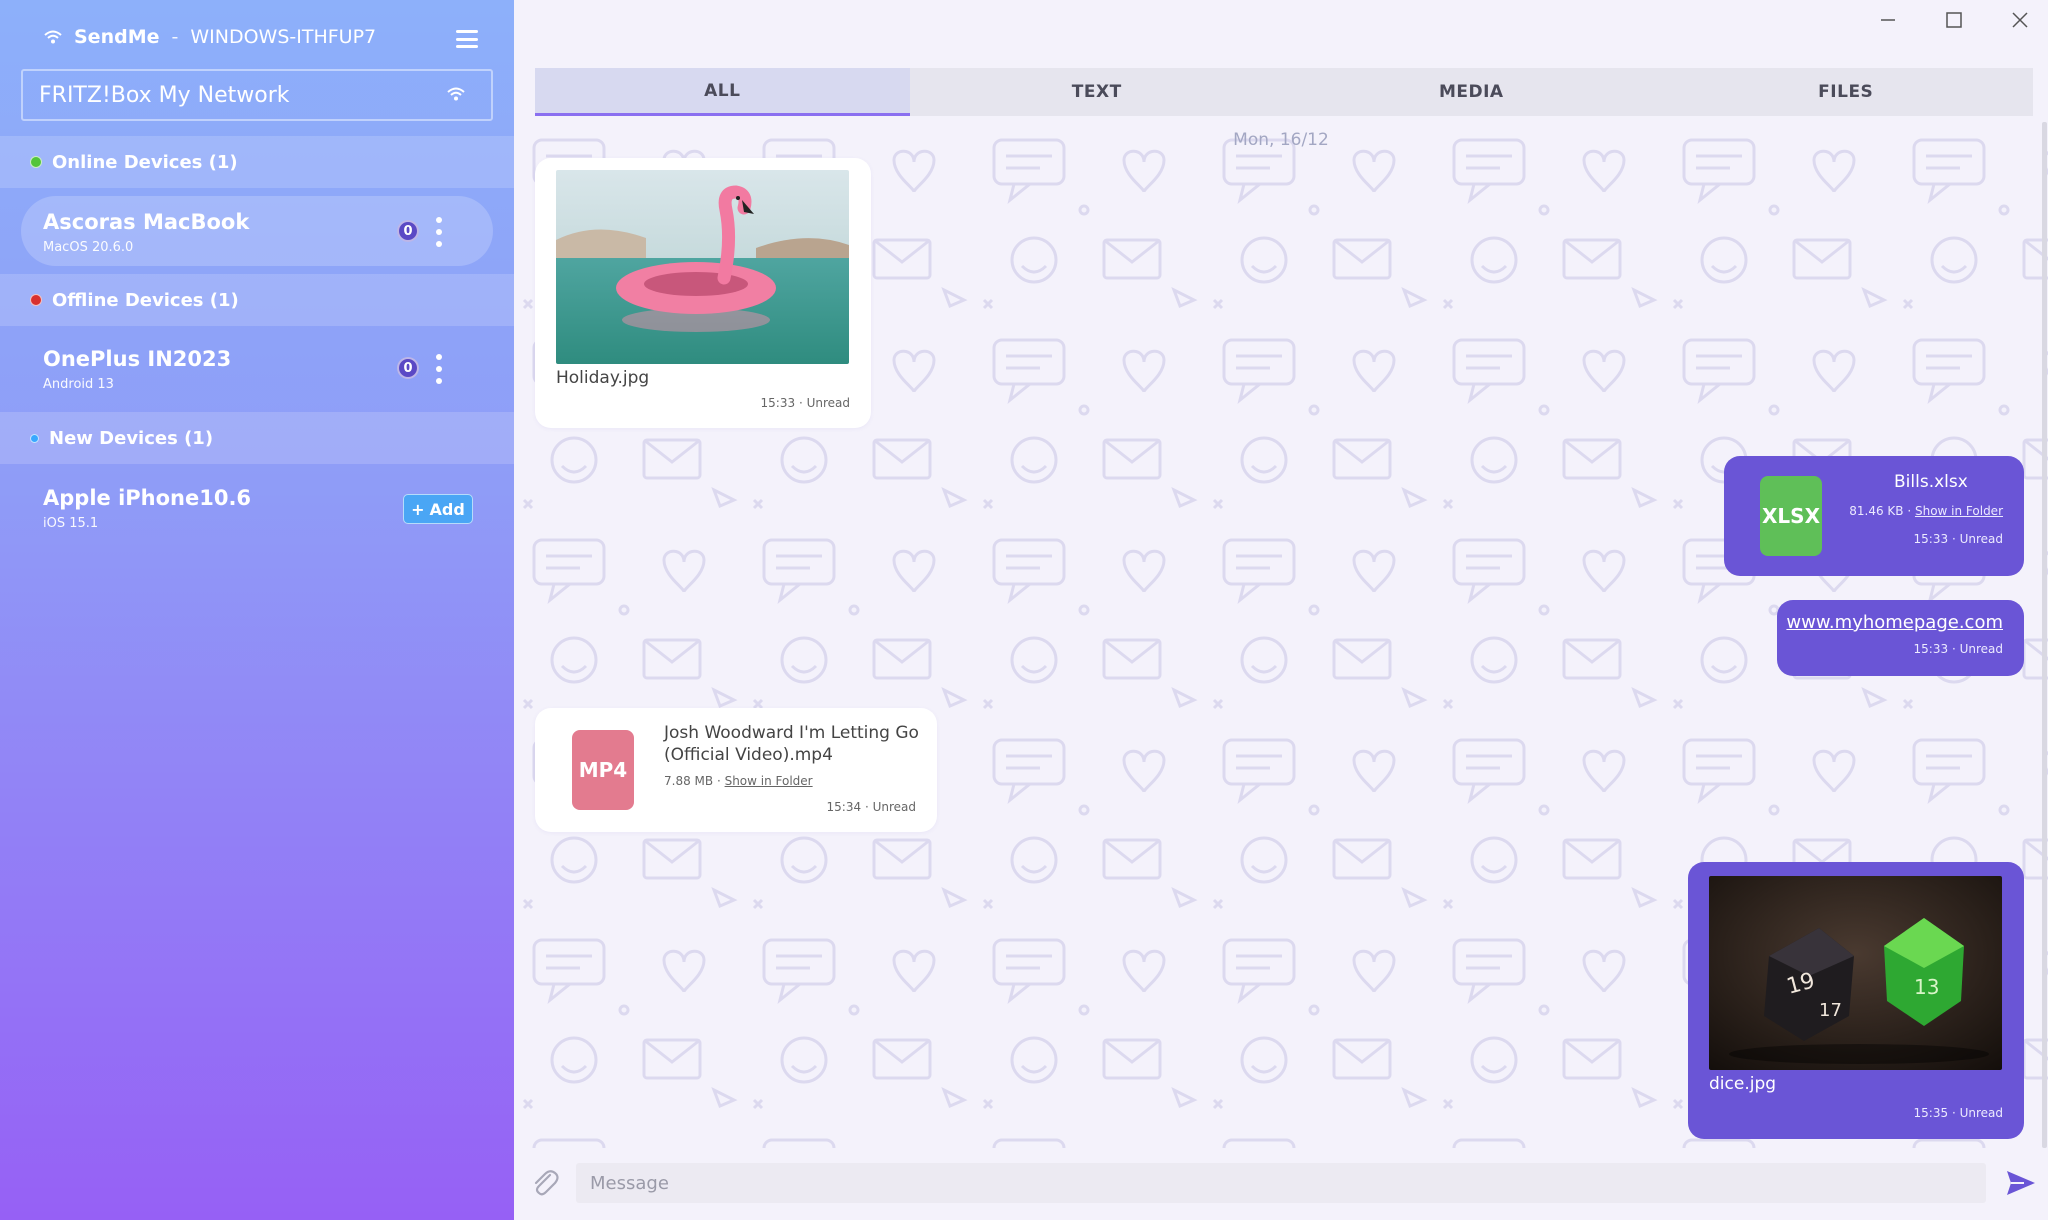  Describe the element at coordinates (722, 92) in the screenshot. I see `tab-all: ALL` at that location.